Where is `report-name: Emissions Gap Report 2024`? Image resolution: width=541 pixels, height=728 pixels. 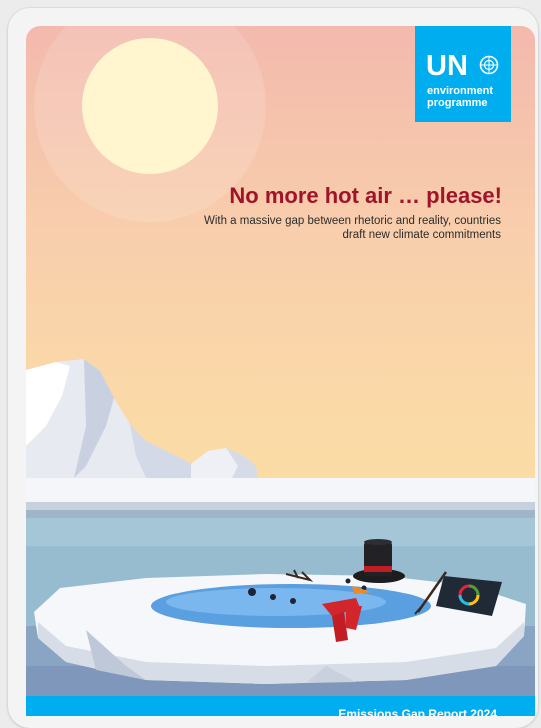
report-name: Emissions Gap Report 2024 is located at coordinates (417, 711).